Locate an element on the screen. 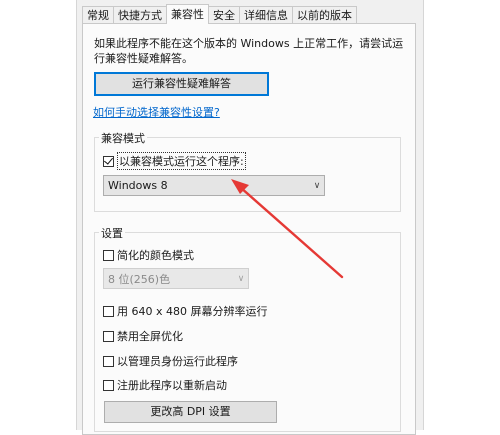 The image size is (500, 435). run-as-admin-label: 以管理员身份运行此程序 is located at coordinates (177, 361).